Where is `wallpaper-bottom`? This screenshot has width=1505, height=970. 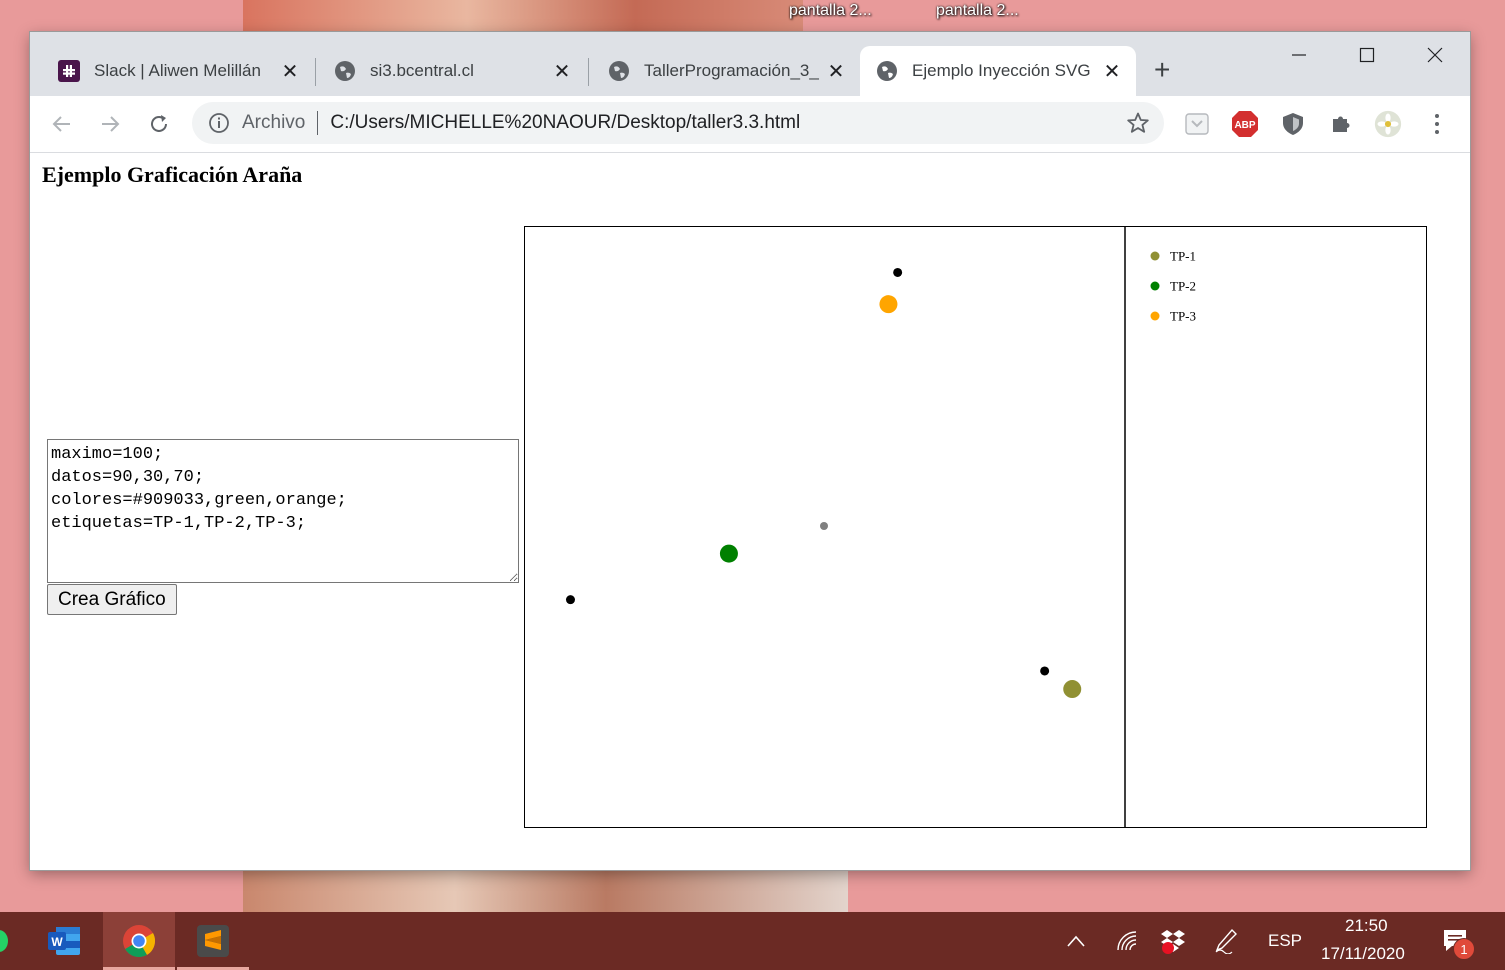
wallpaper-bottom is located at coordinates (545, 891).